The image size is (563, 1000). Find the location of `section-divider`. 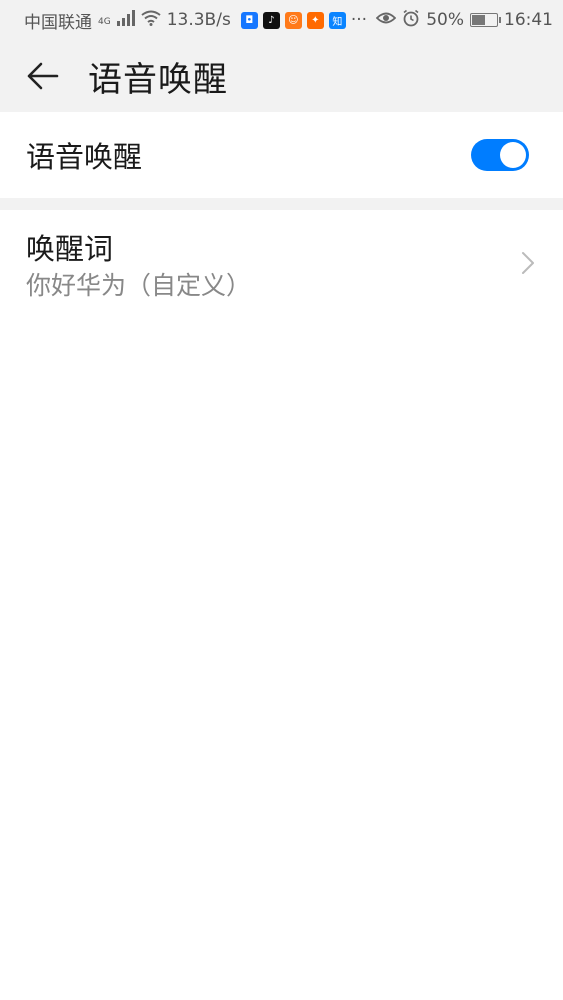

section-divider is located at coordinates (281, 204).